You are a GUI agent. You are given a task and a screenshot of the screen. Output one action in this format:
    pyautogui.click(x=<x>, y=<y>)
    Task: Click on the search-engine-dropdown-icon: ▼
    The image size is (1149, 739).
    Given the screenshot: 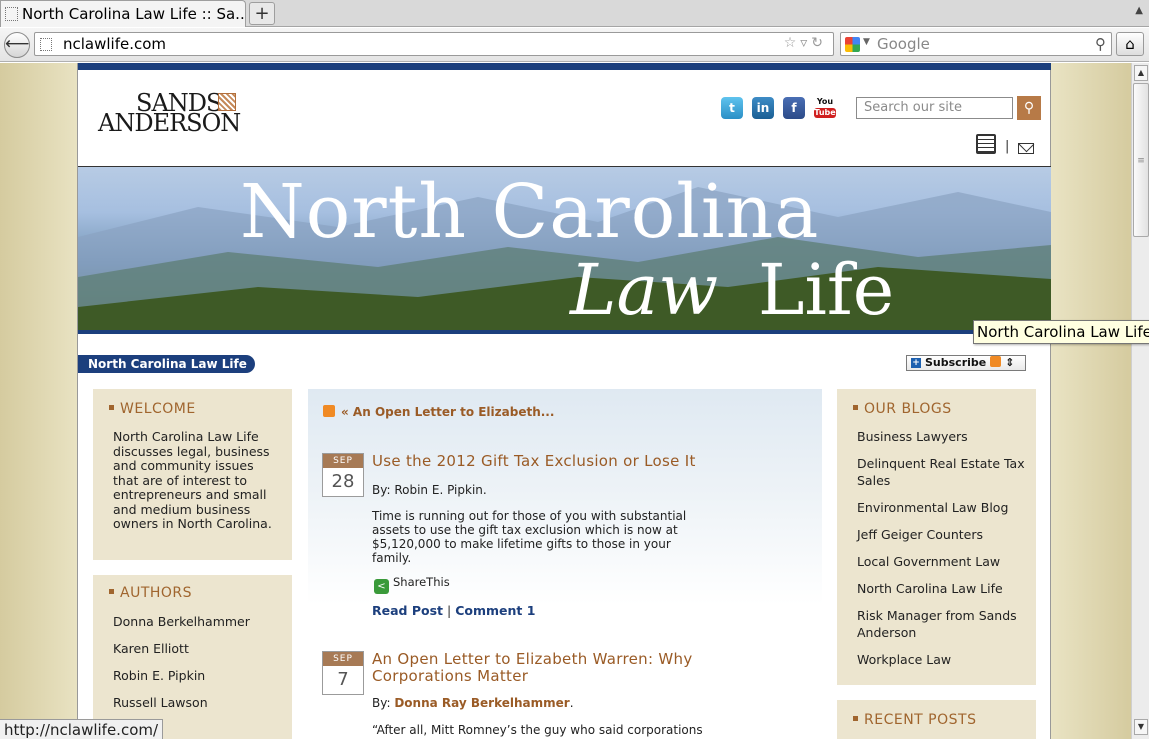 What is the action you would take?
    pyautogui.click(x=866, y=42)
    